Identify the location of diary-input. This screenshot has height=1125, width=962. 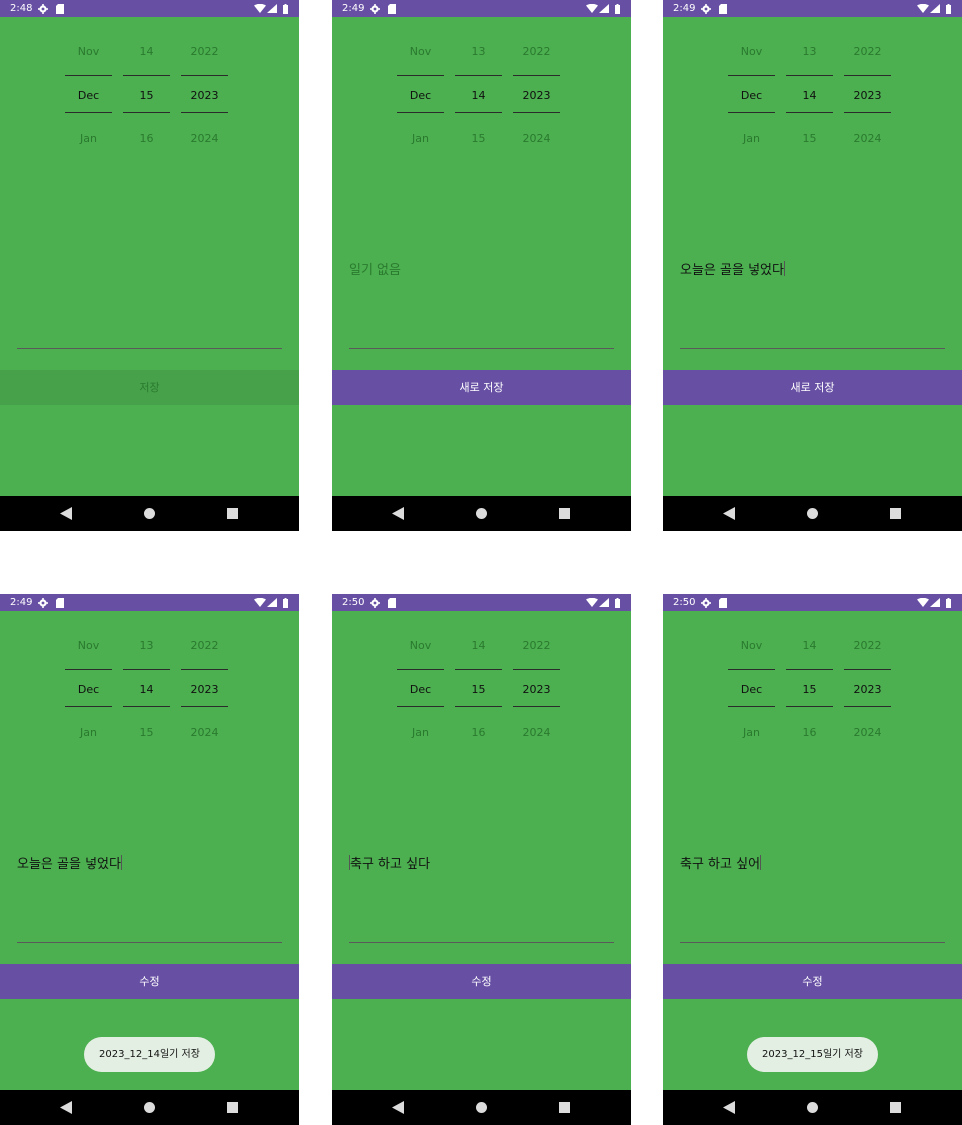
(149, 271).